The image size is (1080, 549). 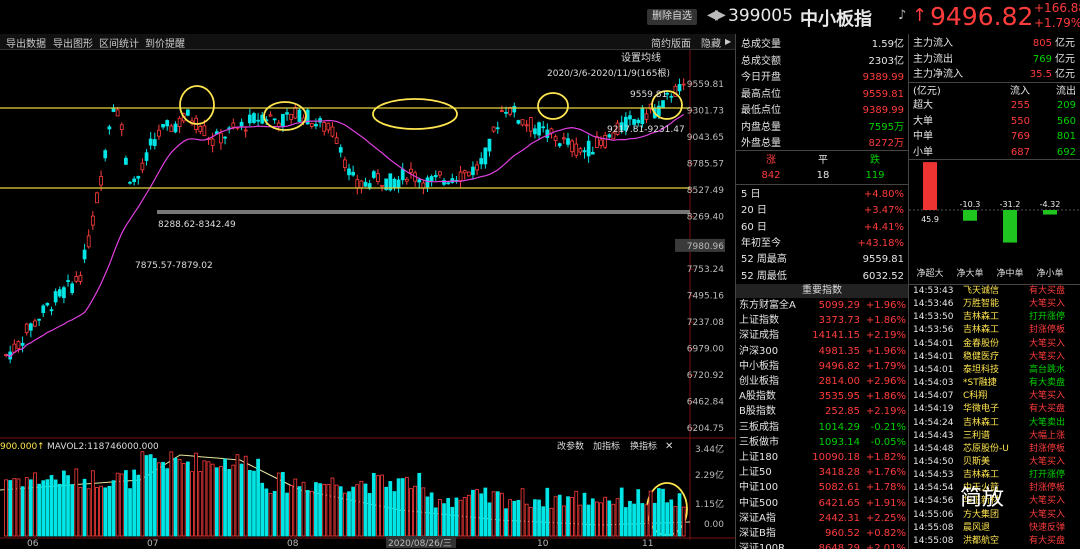 I want to click on alert-row: 14:54:01 稳健医疗 大笔买入, so click(x=994, y=357).